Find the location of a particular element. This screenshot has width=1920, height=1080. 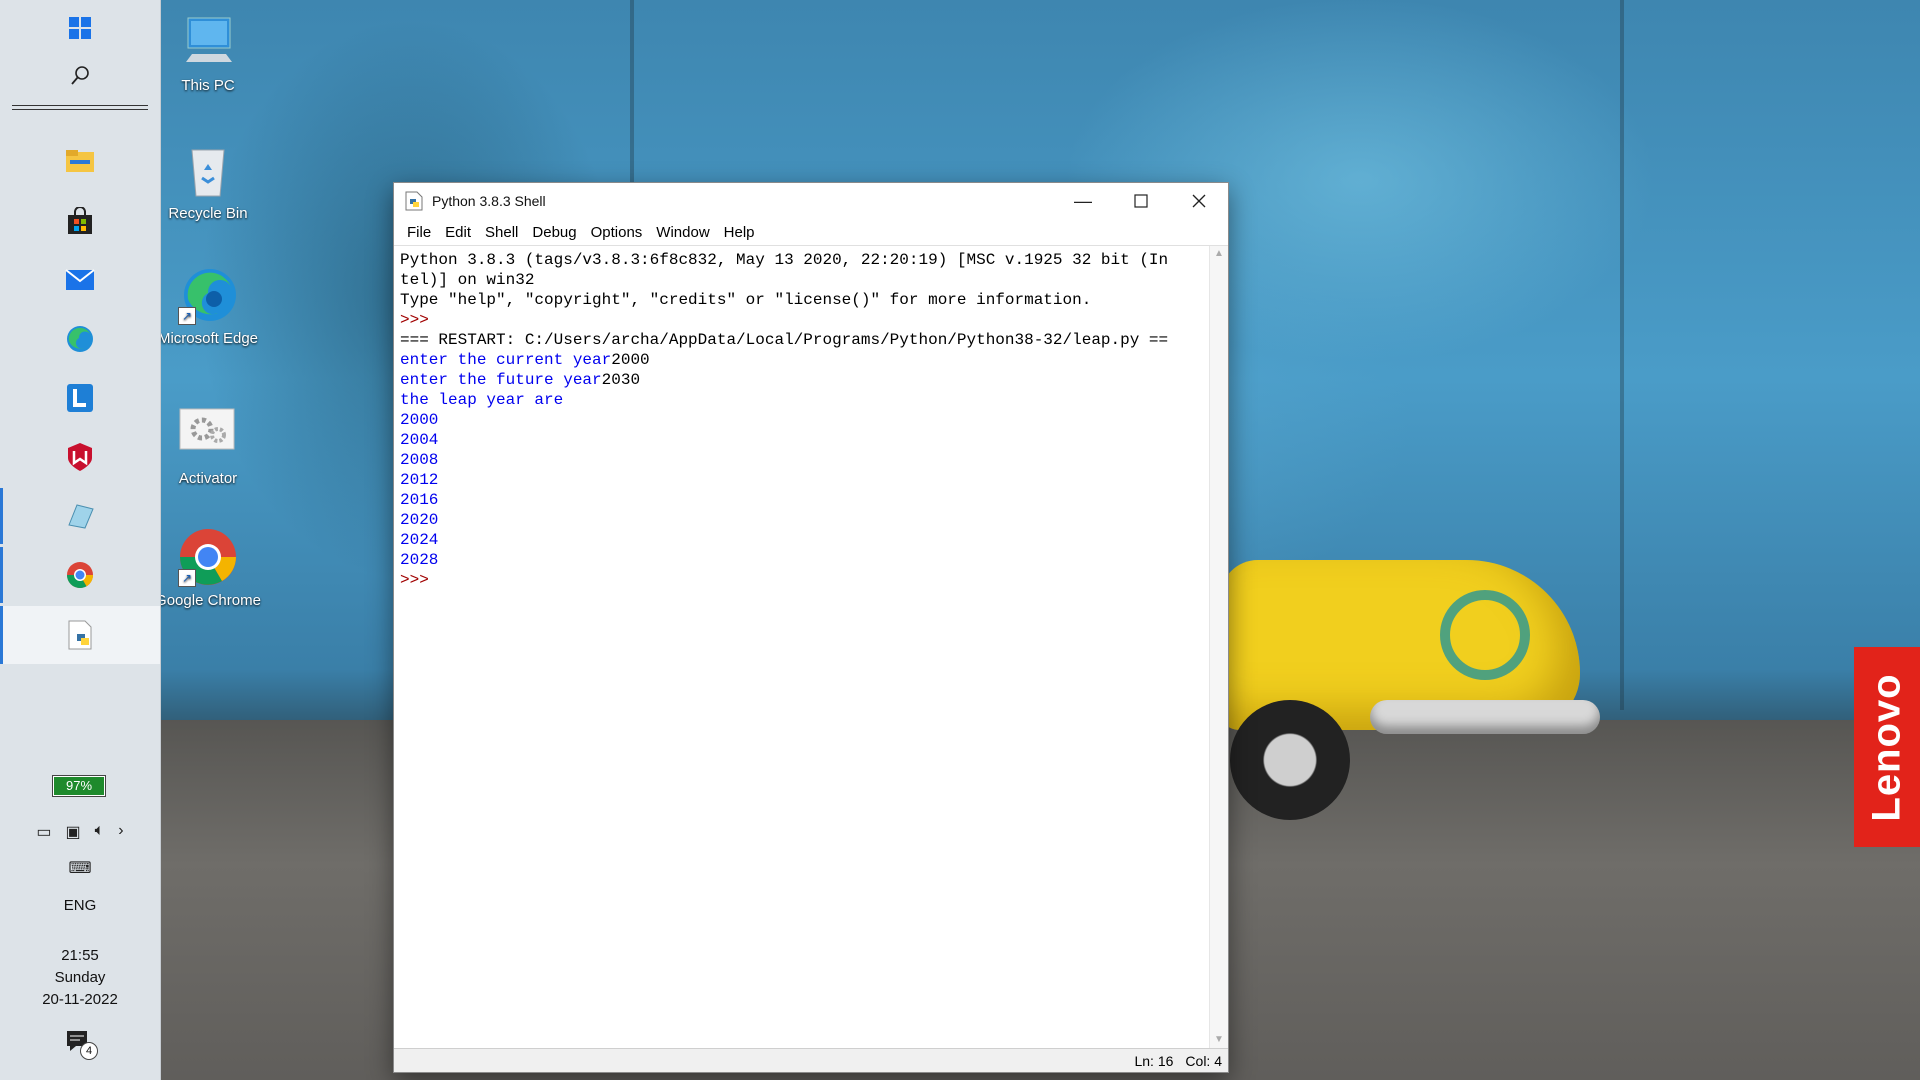

maximize-button is located at coordinates (1141, 201).